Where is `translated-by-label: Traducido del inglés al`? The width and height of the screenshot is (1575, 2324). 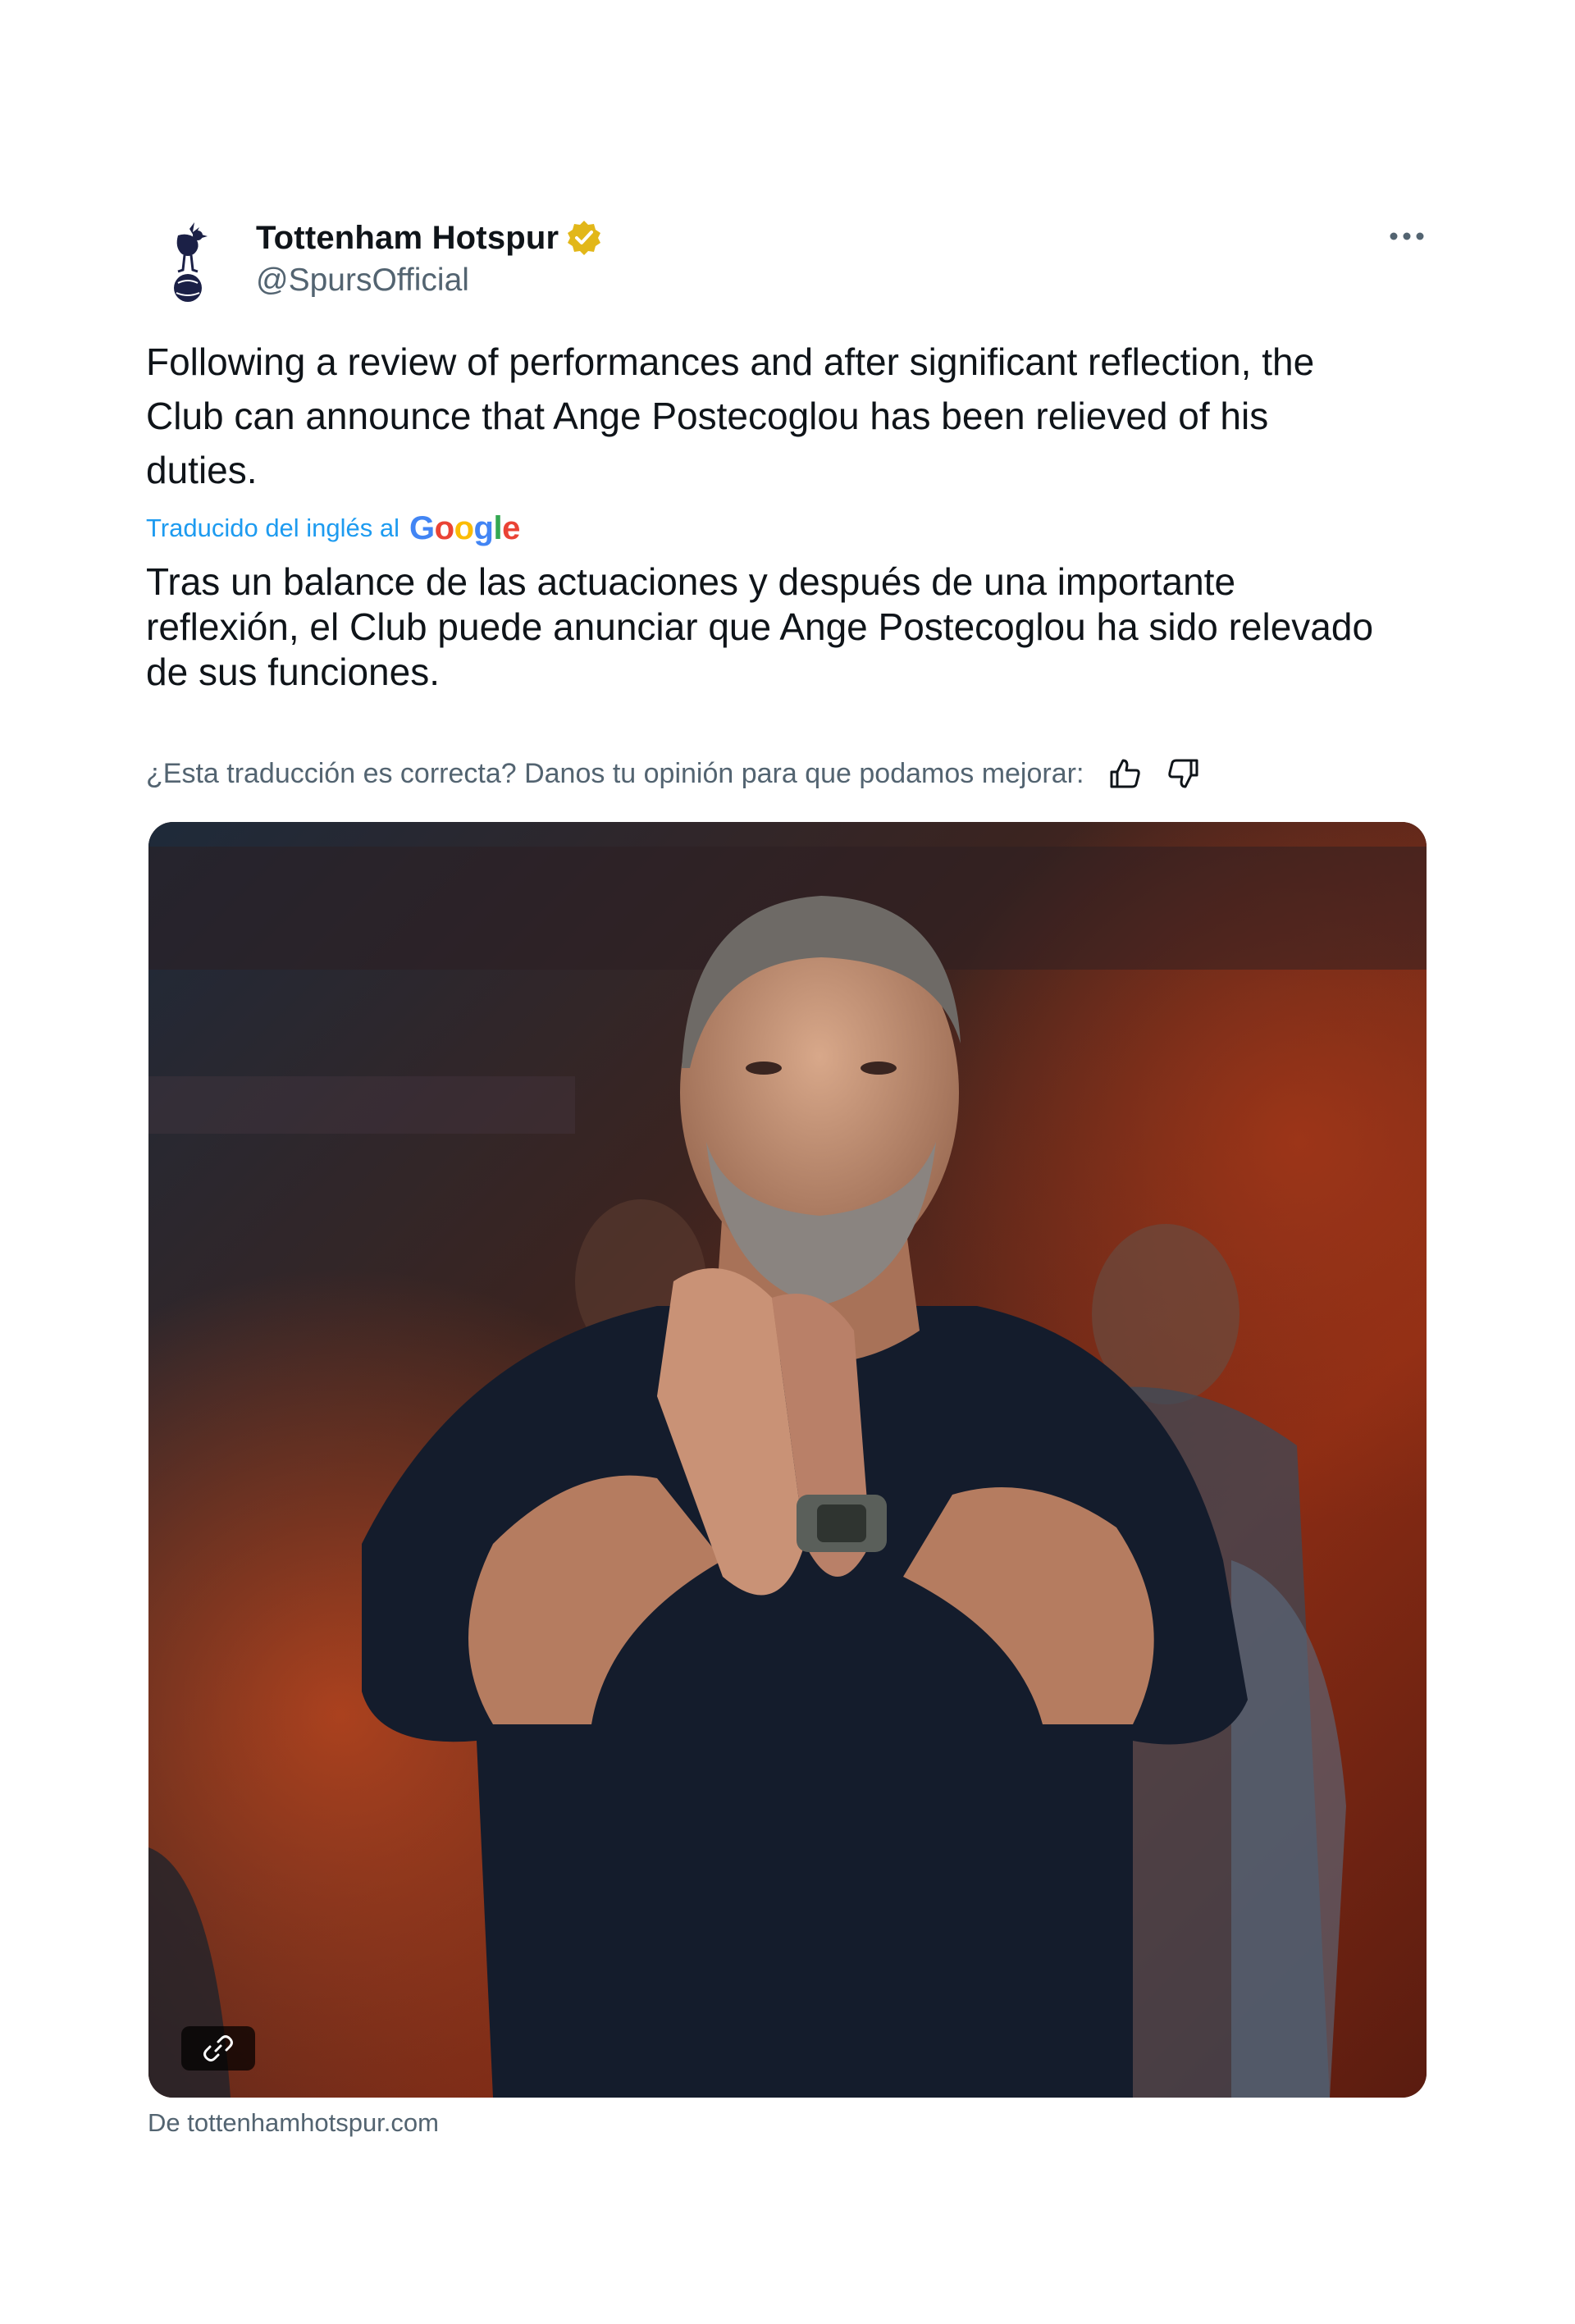
translated-by-label: Traducido del inglés al is located at coordinates (273, 528).